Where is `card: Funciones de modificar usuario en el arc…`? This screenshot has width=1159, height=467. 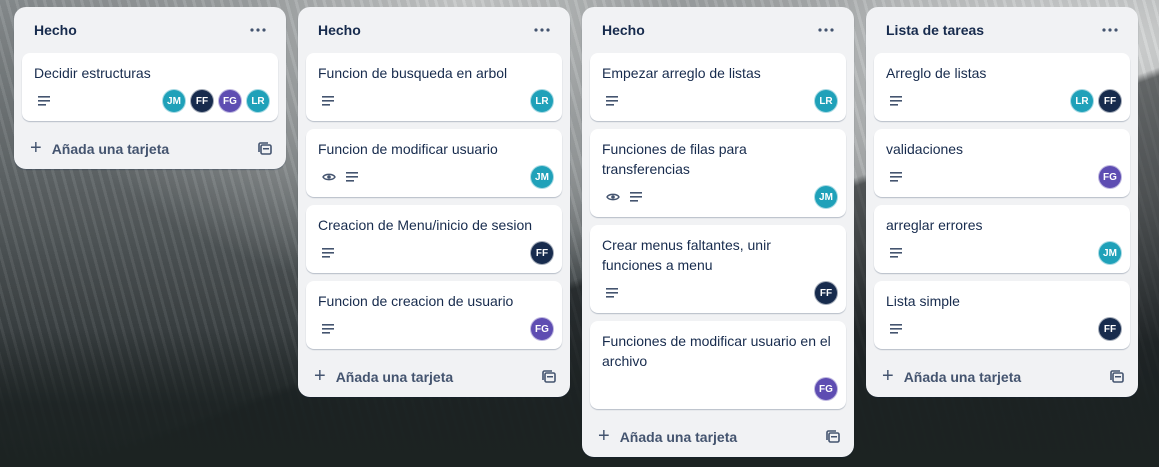 card: Funciones de modificar usuario en el arc… is located at coordinates (718, 365).